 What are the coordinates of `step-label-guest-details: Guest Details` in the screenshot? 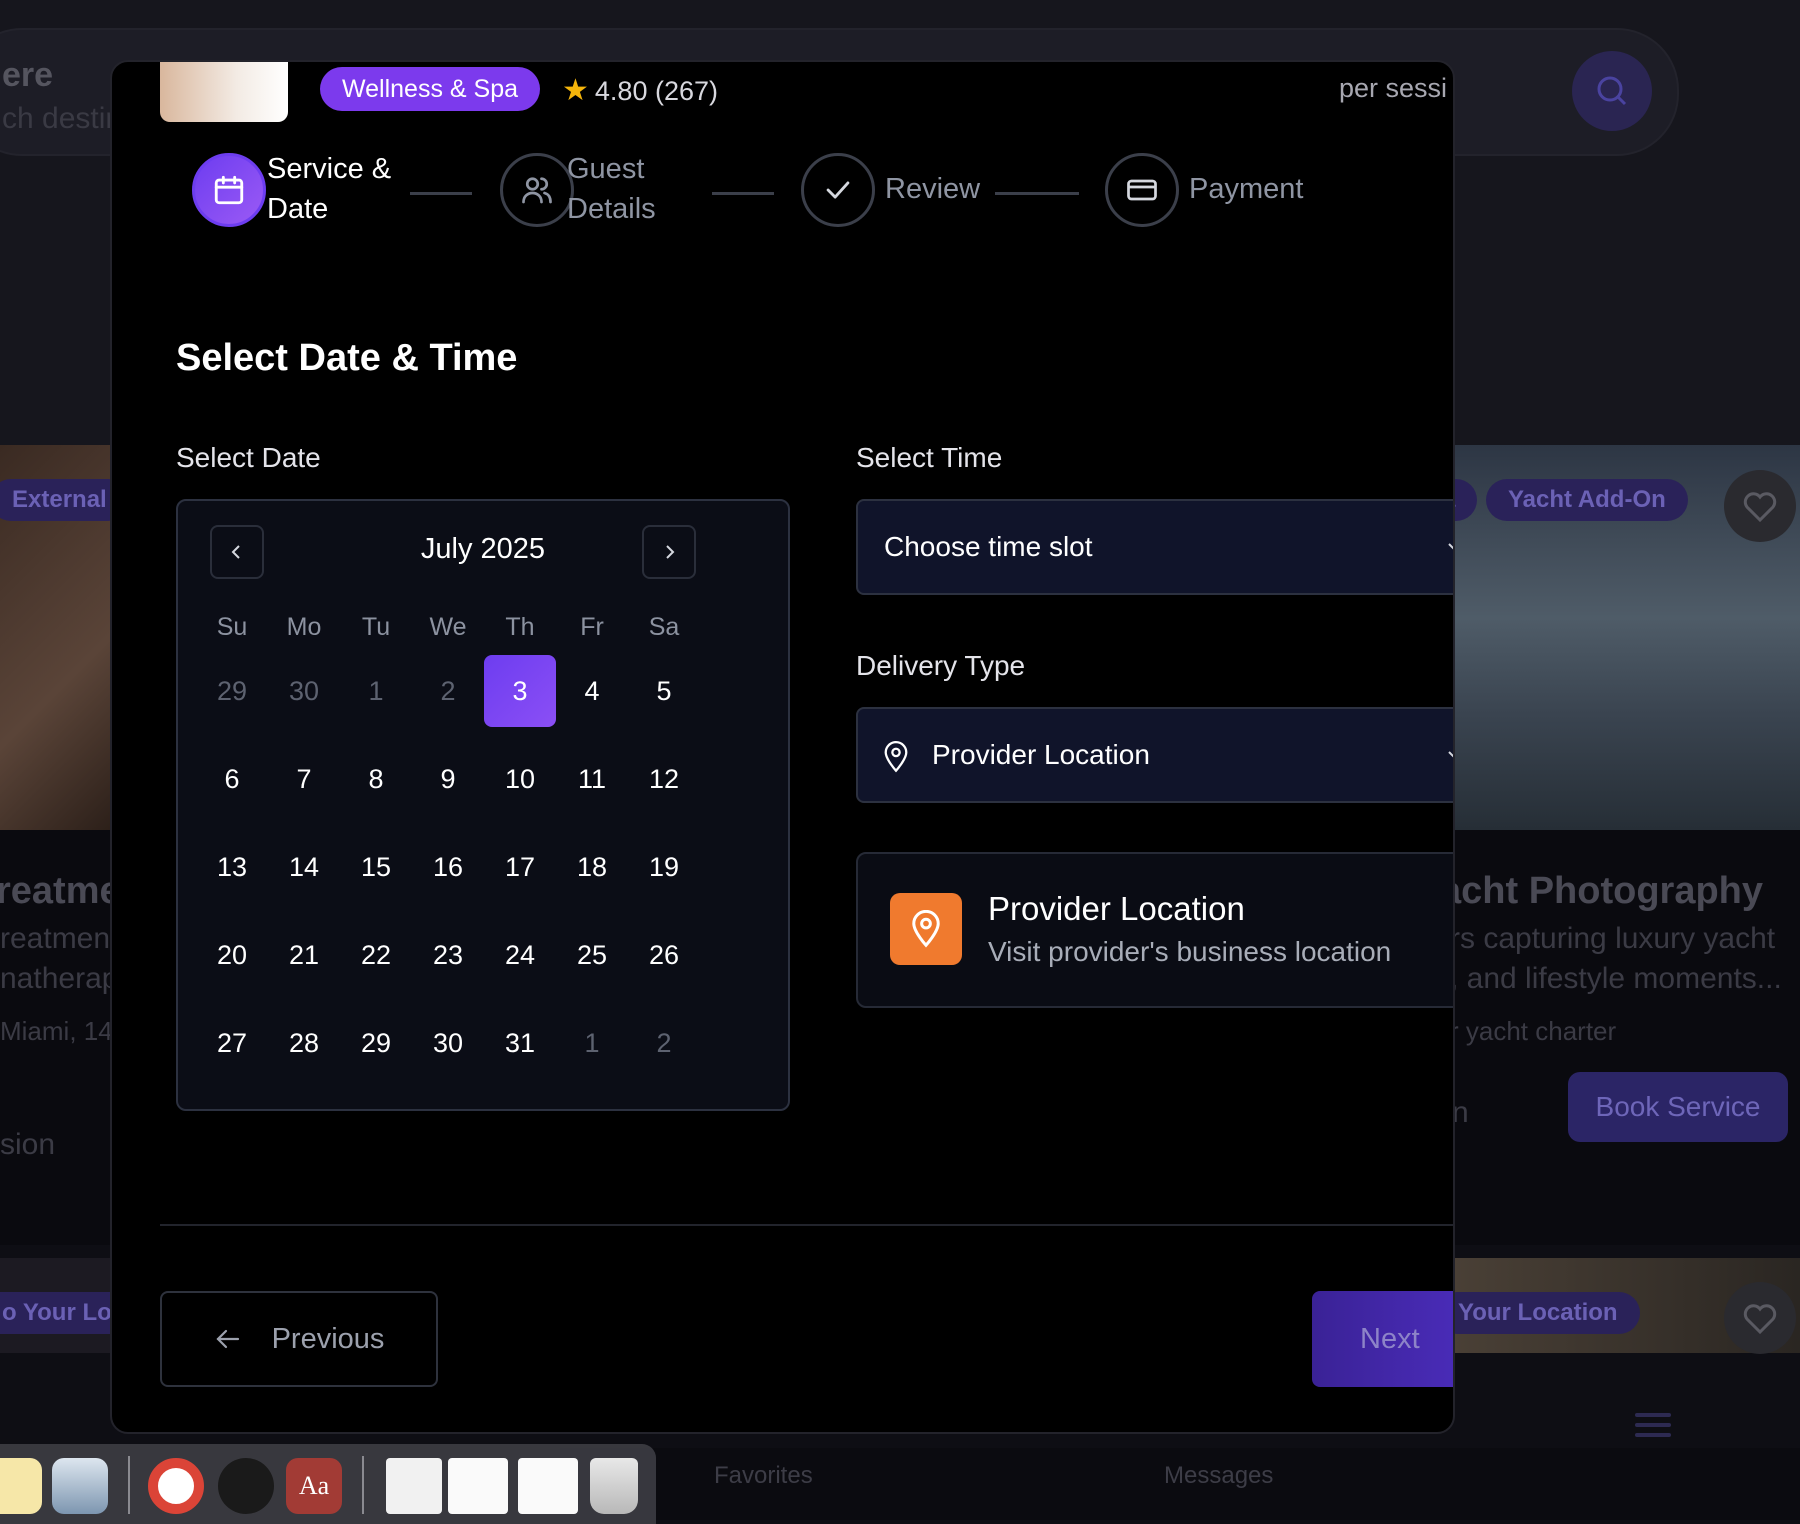 It's located at (611, 189).